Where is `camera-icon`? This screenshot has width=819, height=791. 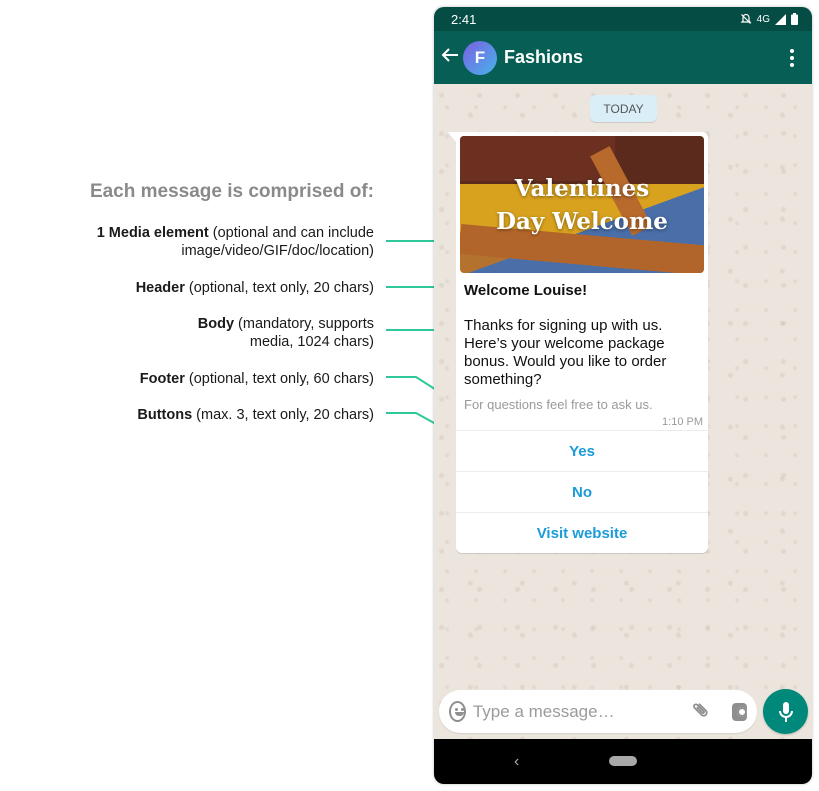
camera-icon is located at coordinates (739, 711).